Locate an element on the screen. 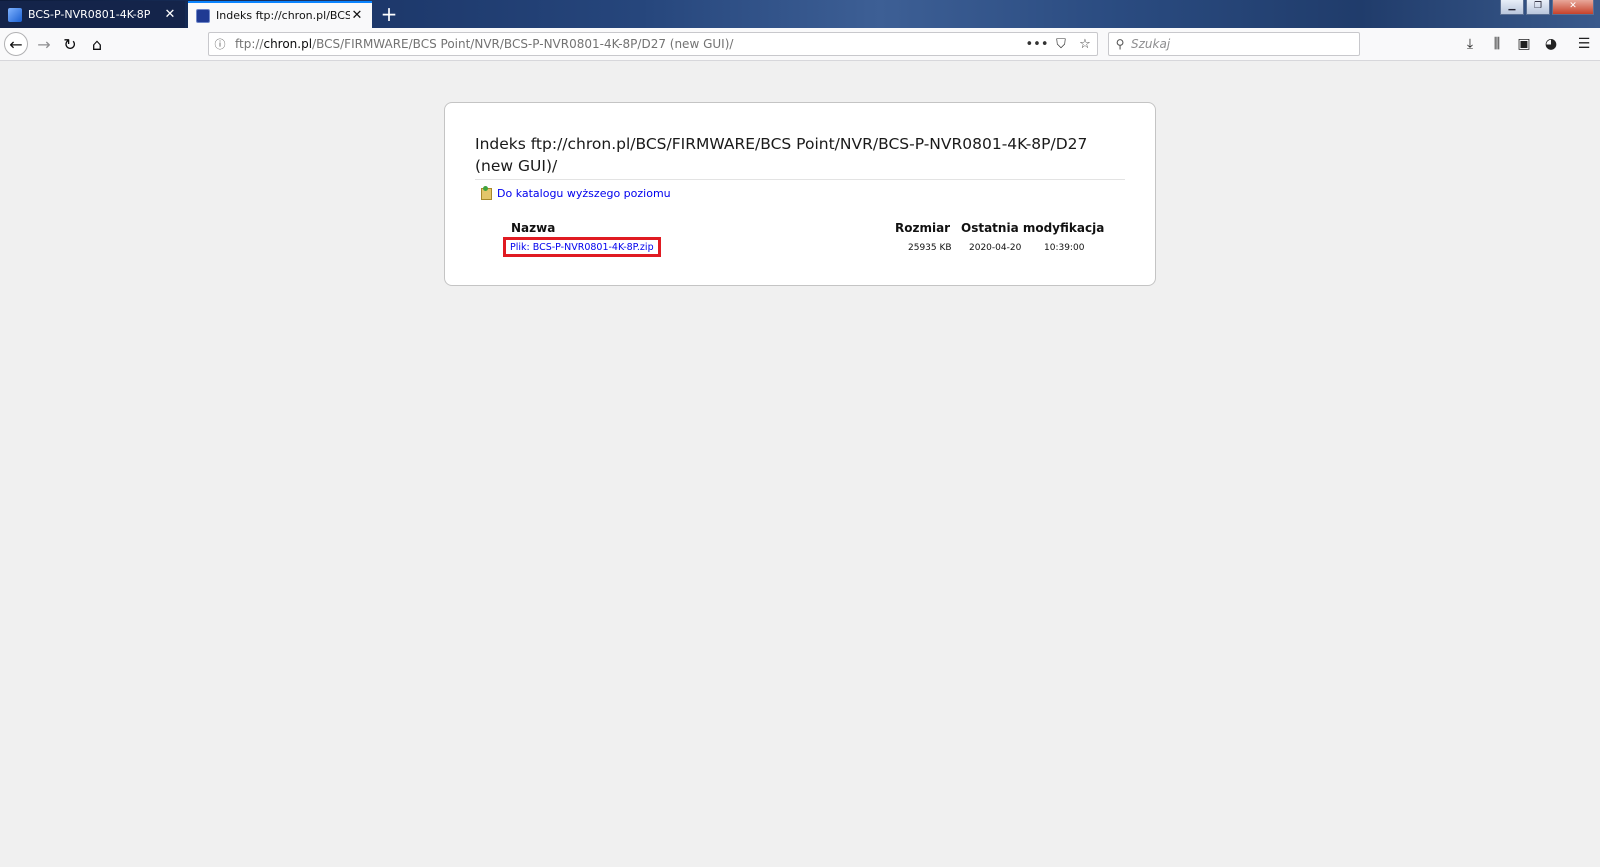 The image size is (1600, 867). new-tab-plus-icon: + is located at coordinates (389, 14).